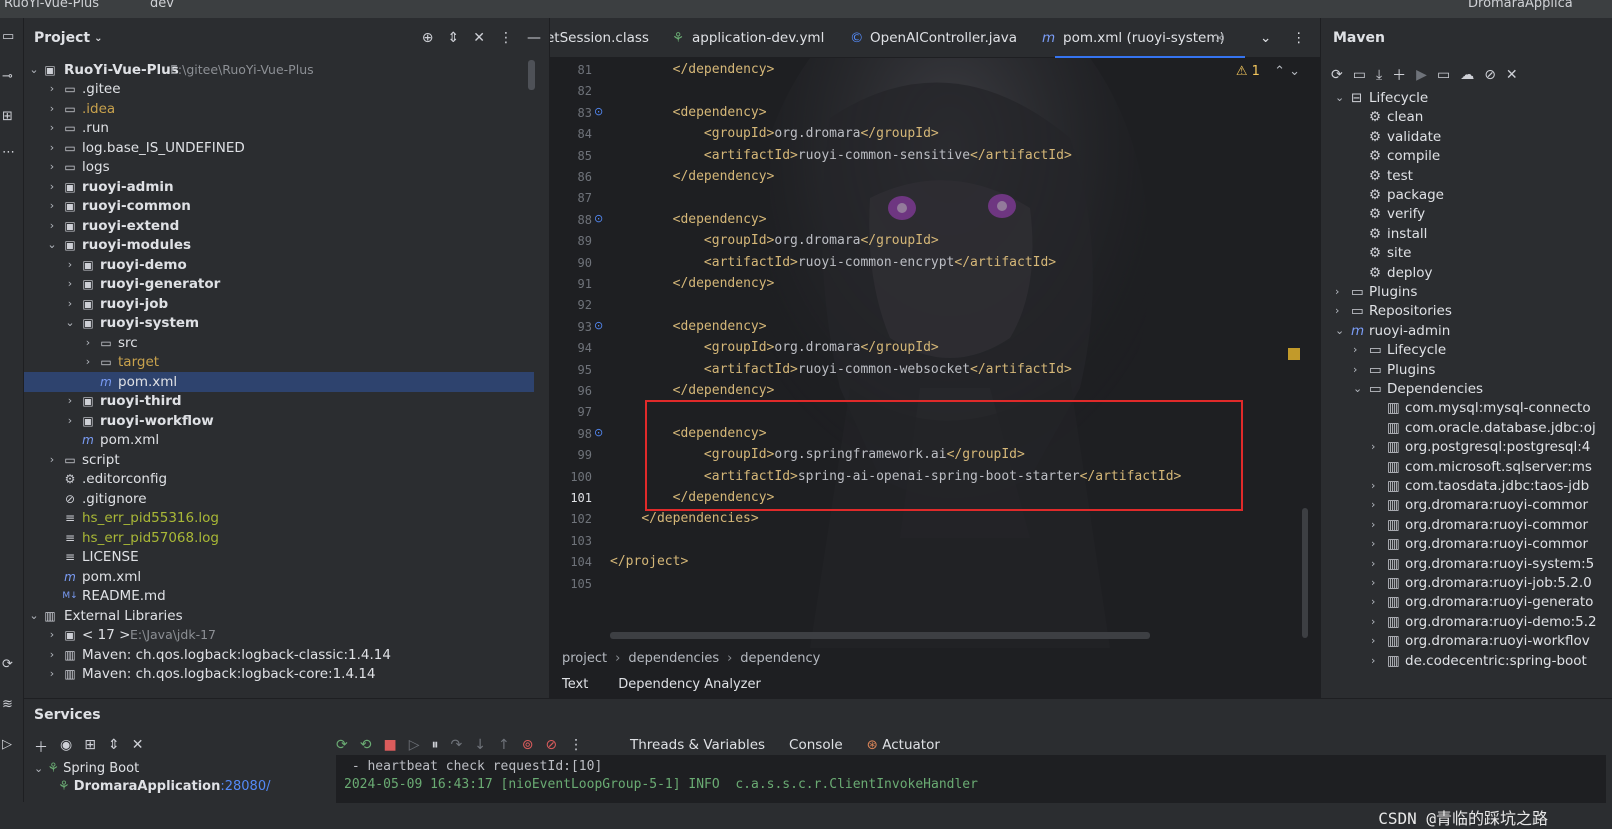 This screenshot has width=1612, height=829. What do you see at coordinates (10, 745) in the screenshot?
I see `run-icon: ▷` at bounding box center [10, 745].